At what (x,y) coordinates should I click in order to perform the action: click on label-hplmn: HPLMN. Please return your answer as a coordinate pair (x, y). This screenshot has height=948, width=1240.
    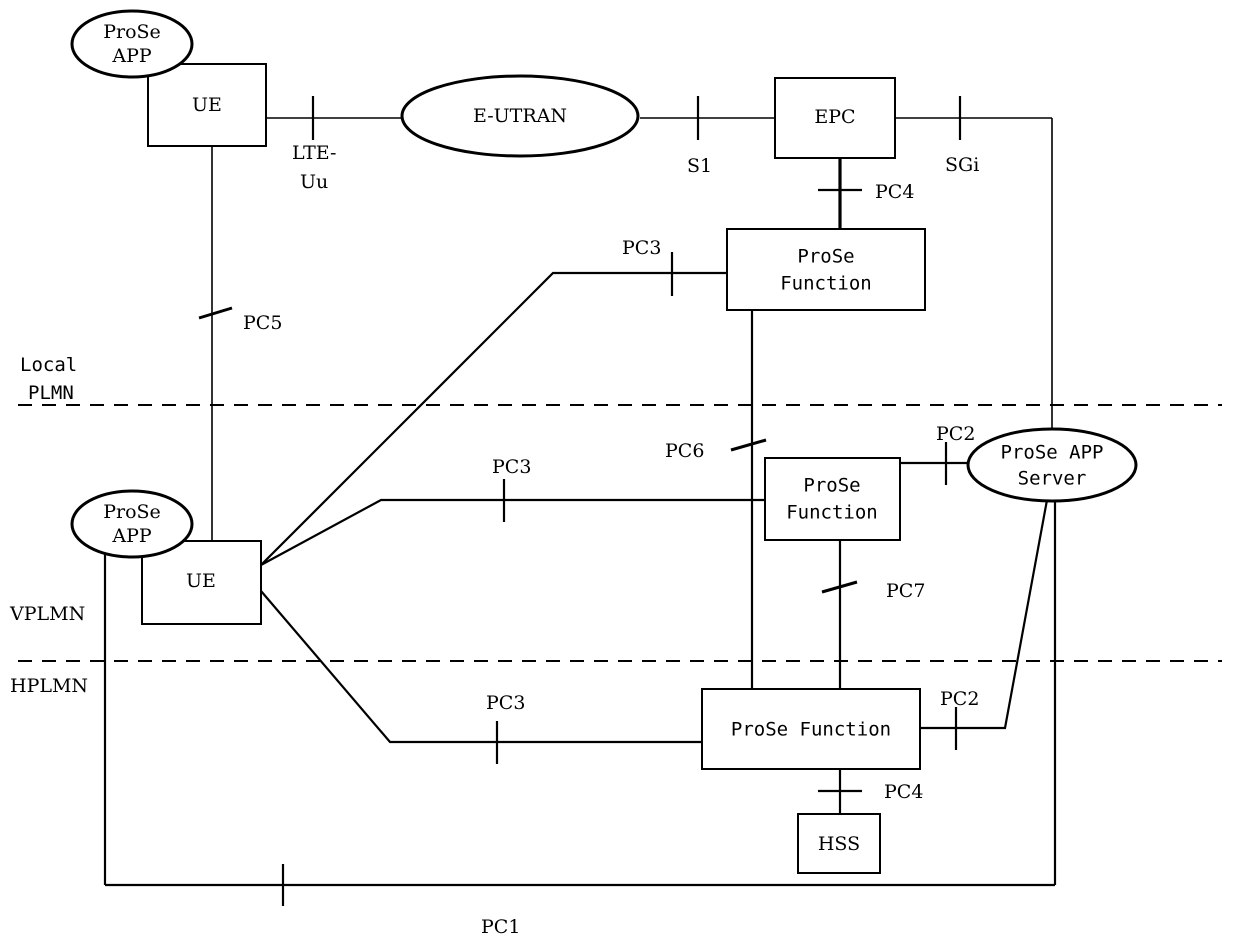
    Looking at the image, I should click on (49, 686).